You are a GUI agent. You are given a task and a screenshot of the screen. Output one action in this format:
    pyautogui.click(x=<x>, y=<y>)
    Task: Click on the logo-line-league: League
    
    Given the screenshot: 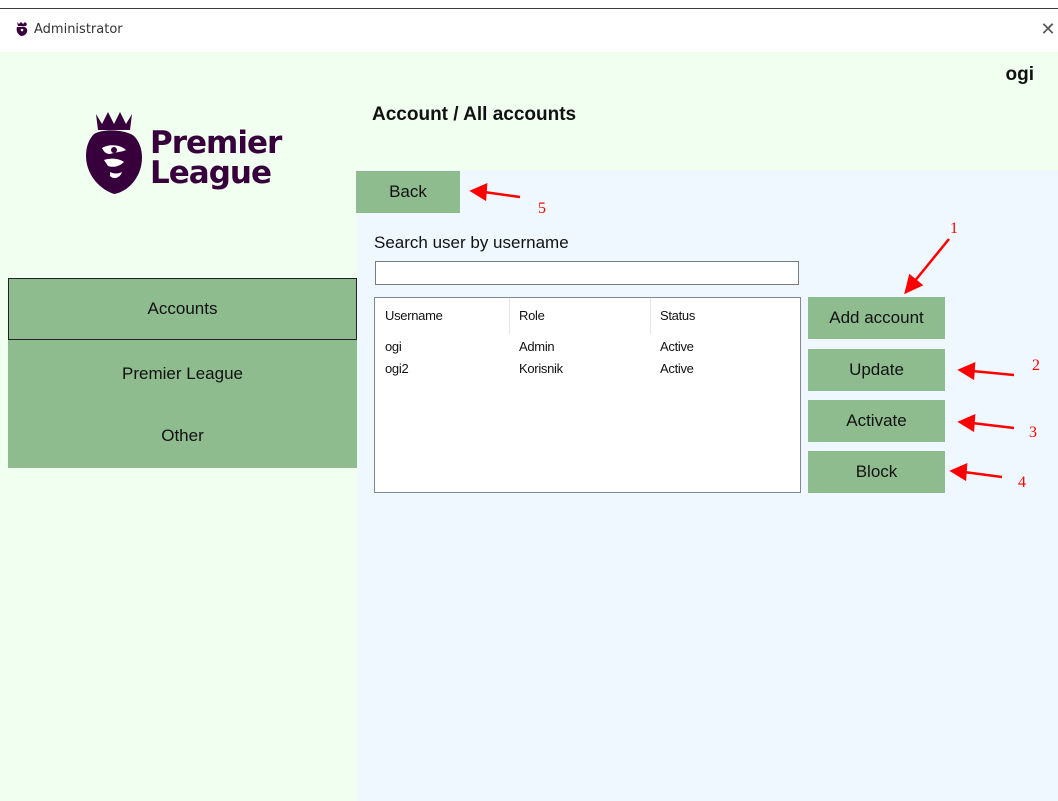 What is the action you would take?
    pyautogui.click(x=211, y=173)
    